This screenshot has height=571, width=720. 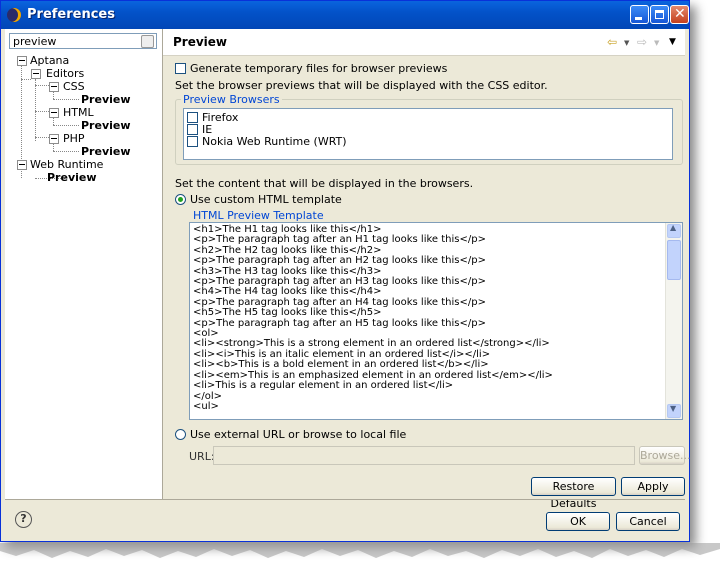 I want to click on view-menu-icon: ▼, so click(x=672, y=42).